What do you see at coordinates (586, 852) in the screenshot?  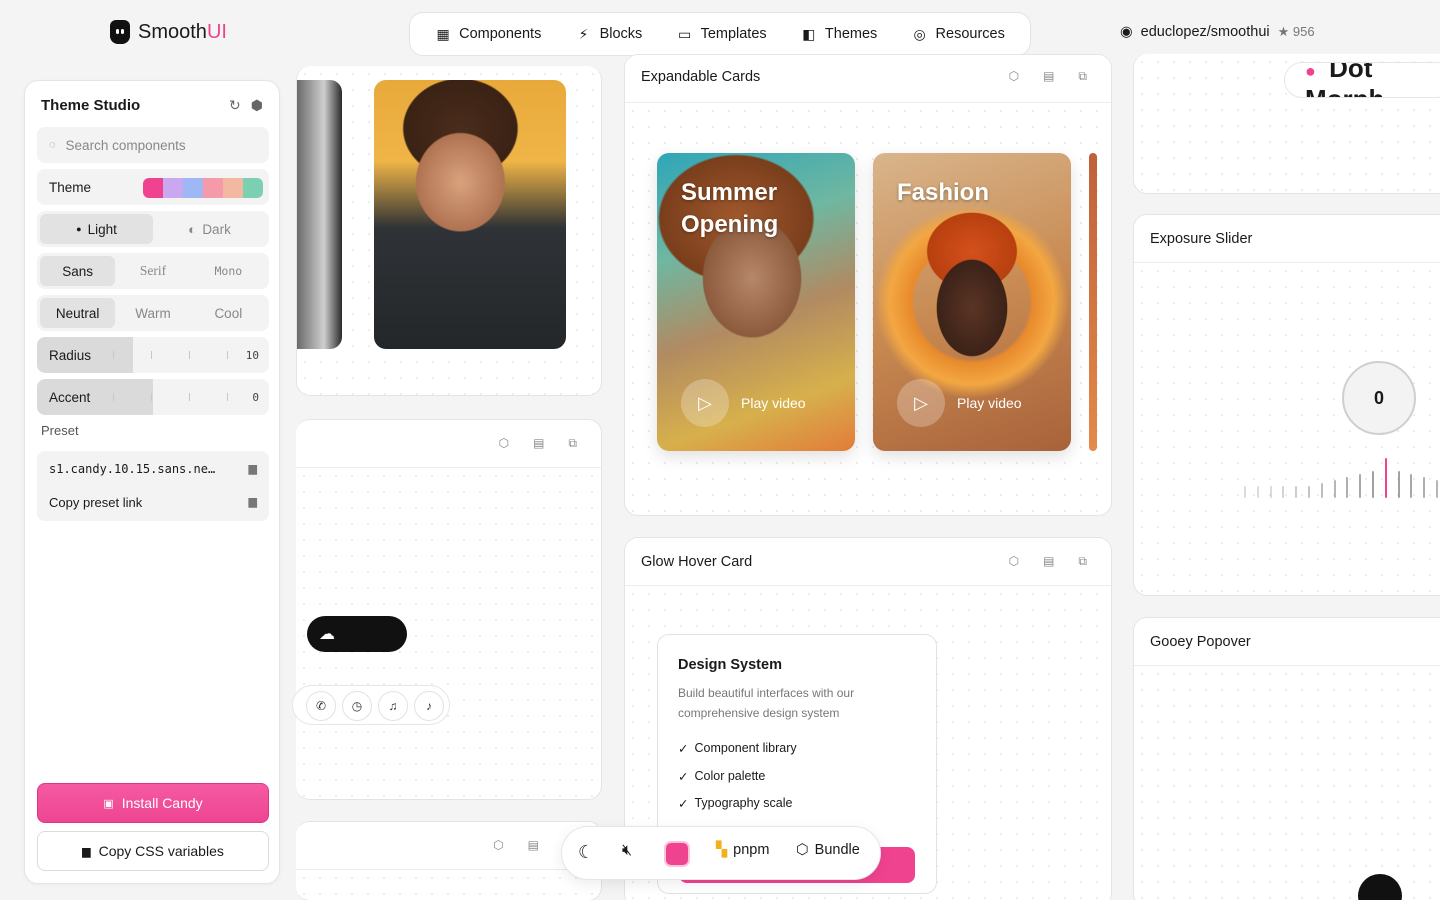 I see `moon-icon: ☾` at bounding box center [586, 852].